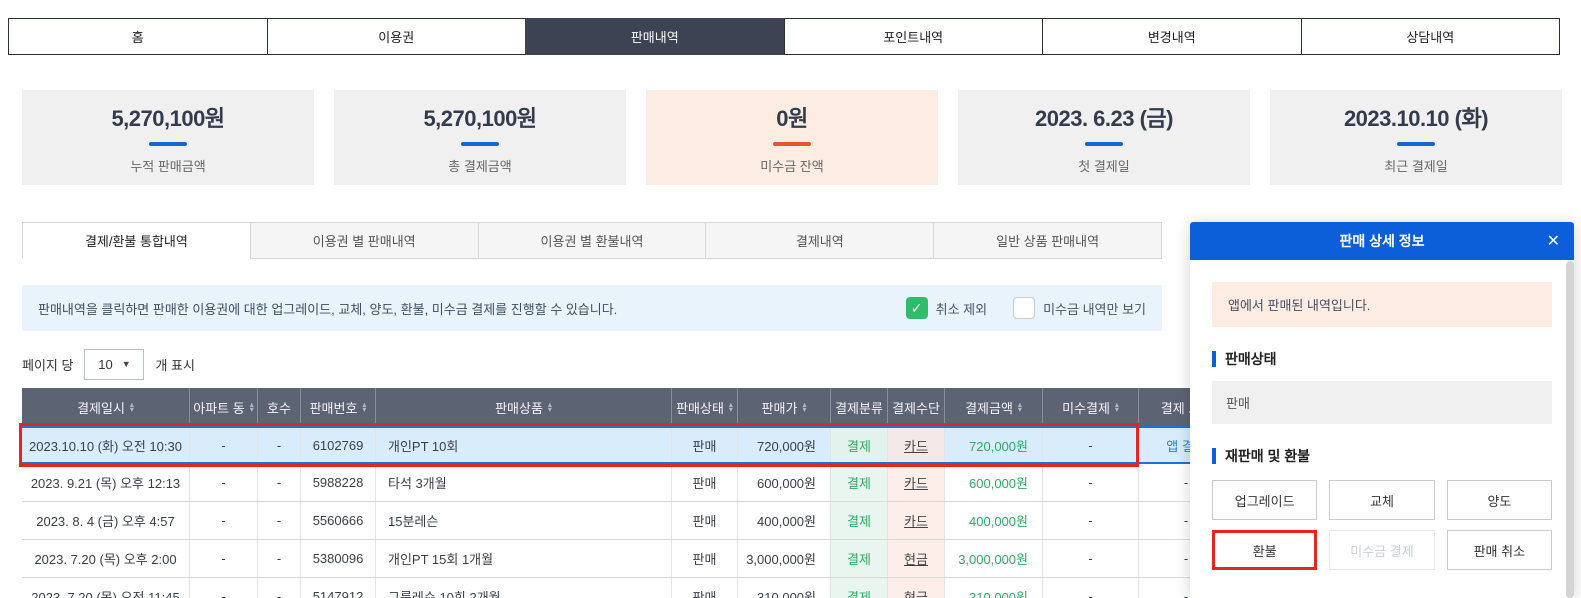 This screenshot has height=598, width=1581. Describe the element at coordinates (1265, 550) in the screenshot. I see `panel-button-3: 환불` at that location.